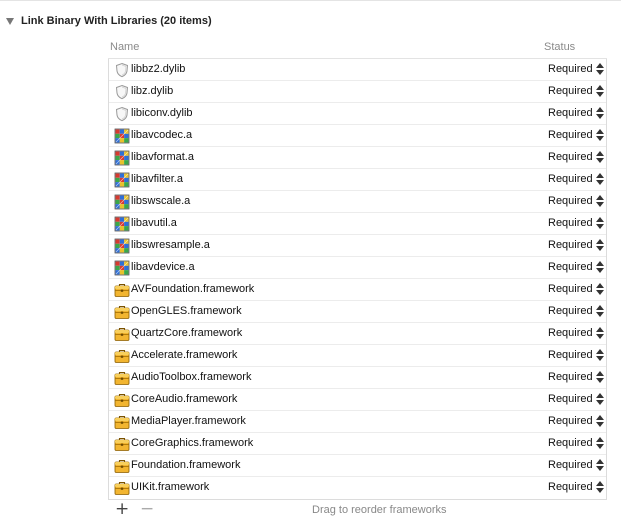  I want to click on library-row: QuartzCore.framework Required, so click(357, 334).